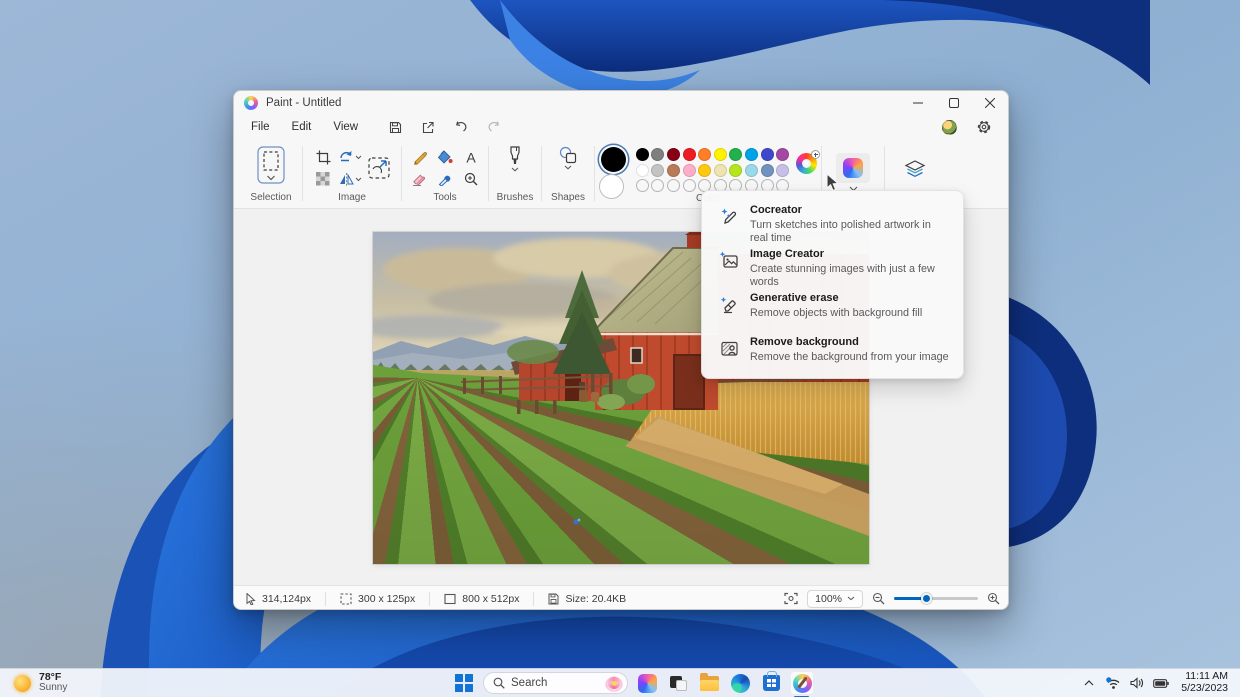  Describe the element at coordinates (350, 179) in the screenshot. I see `flip-icon` at that location.